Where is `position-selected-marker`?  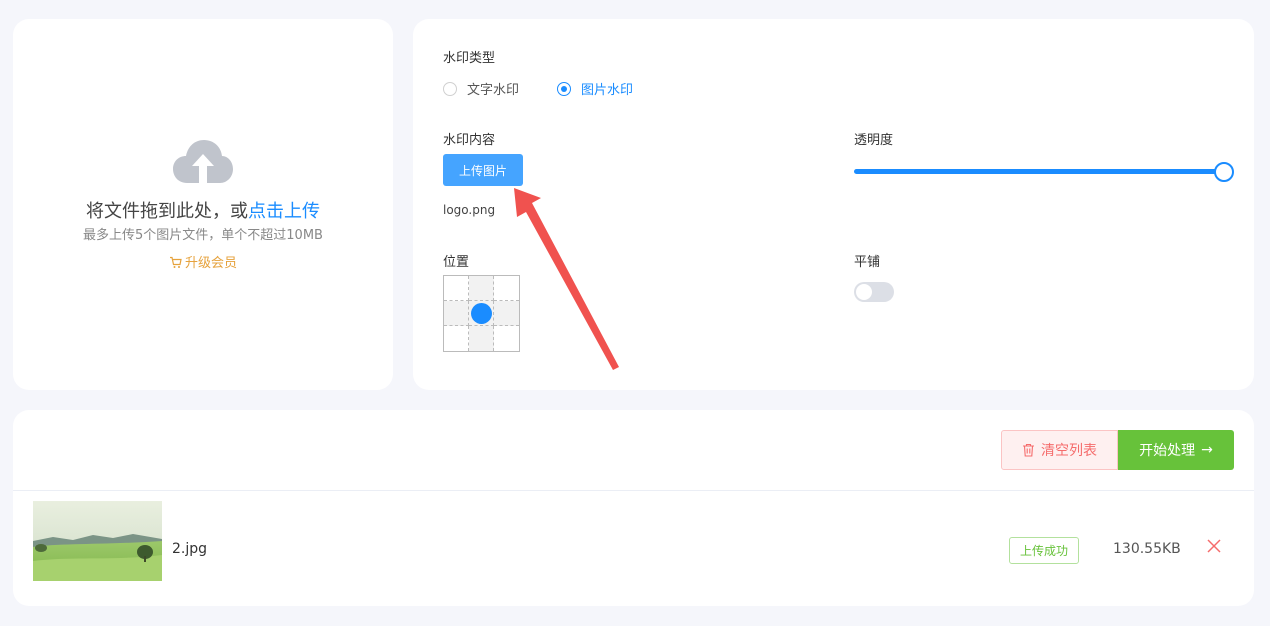
position-selected-marker is located at coordinates (481, 313).